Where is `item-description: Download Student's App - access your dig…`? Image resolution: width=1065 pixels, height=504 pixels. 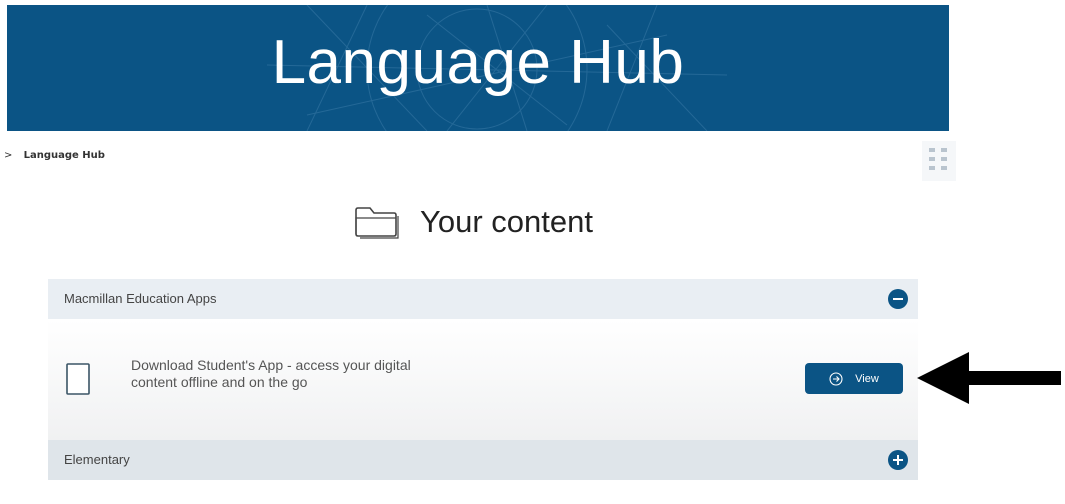 item-description: Download Student's App - access your dig… is located at coordinates (321, 374).